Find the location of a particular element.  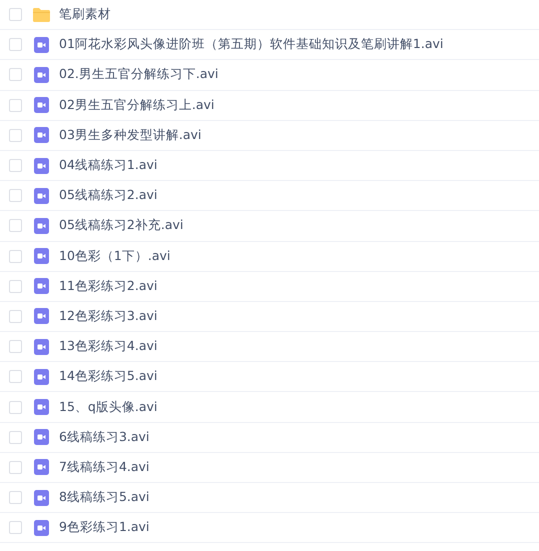

file-name: 11色彩练习2.avi is located at coordinates (108, 286).